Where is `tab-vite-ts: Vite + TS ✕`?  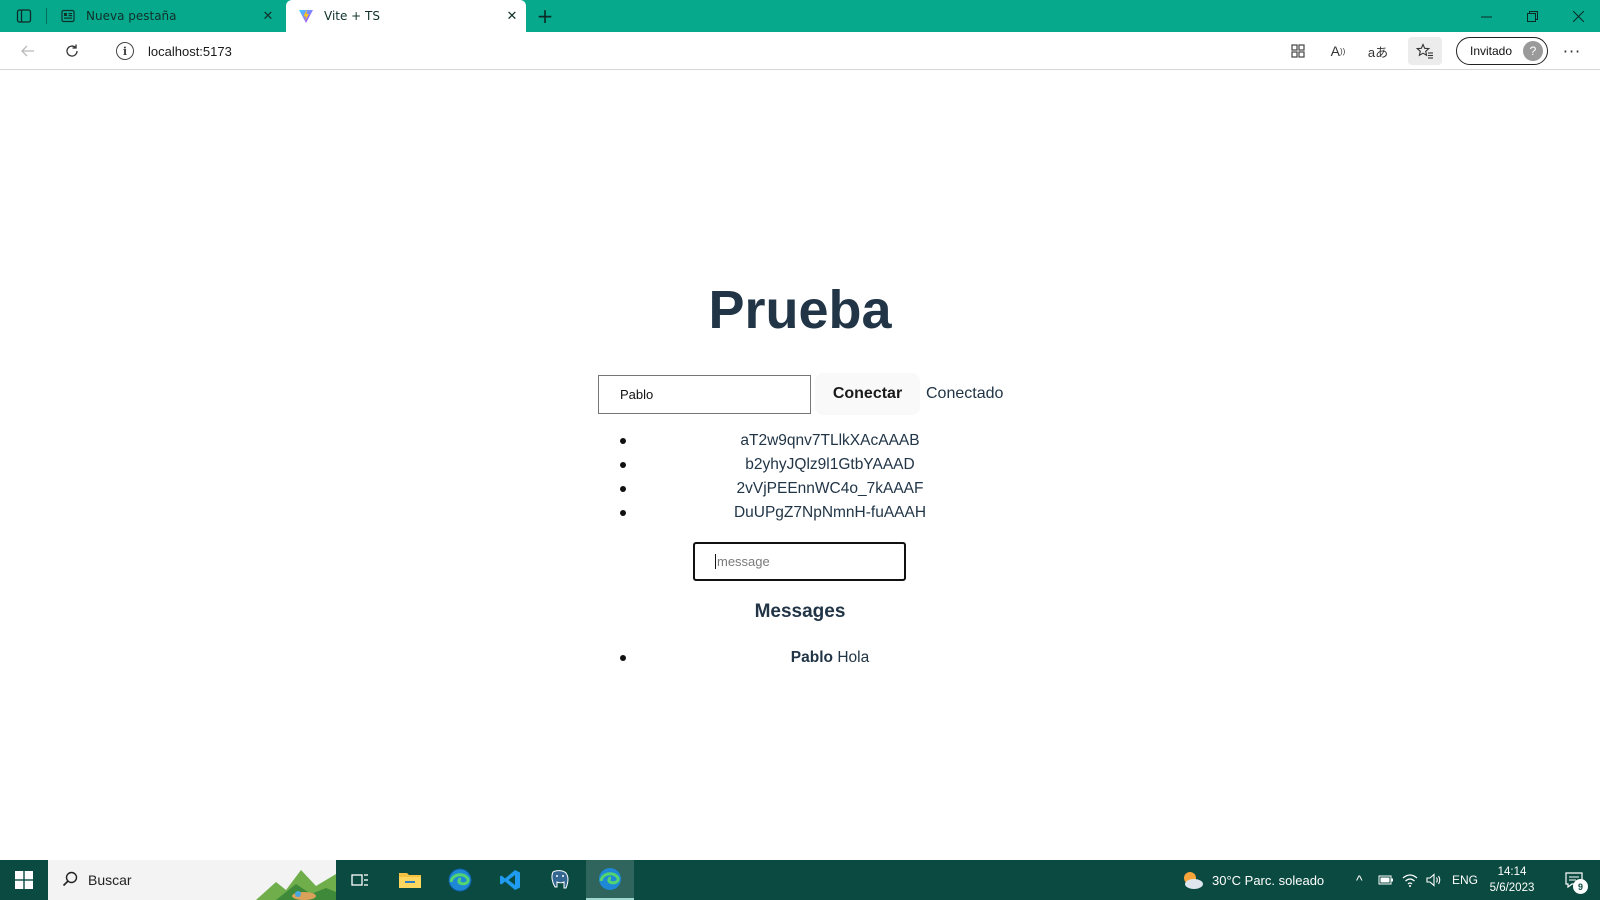 tab-vite-ts: Vite + TS ✕ is located at coordinates (406, 16).